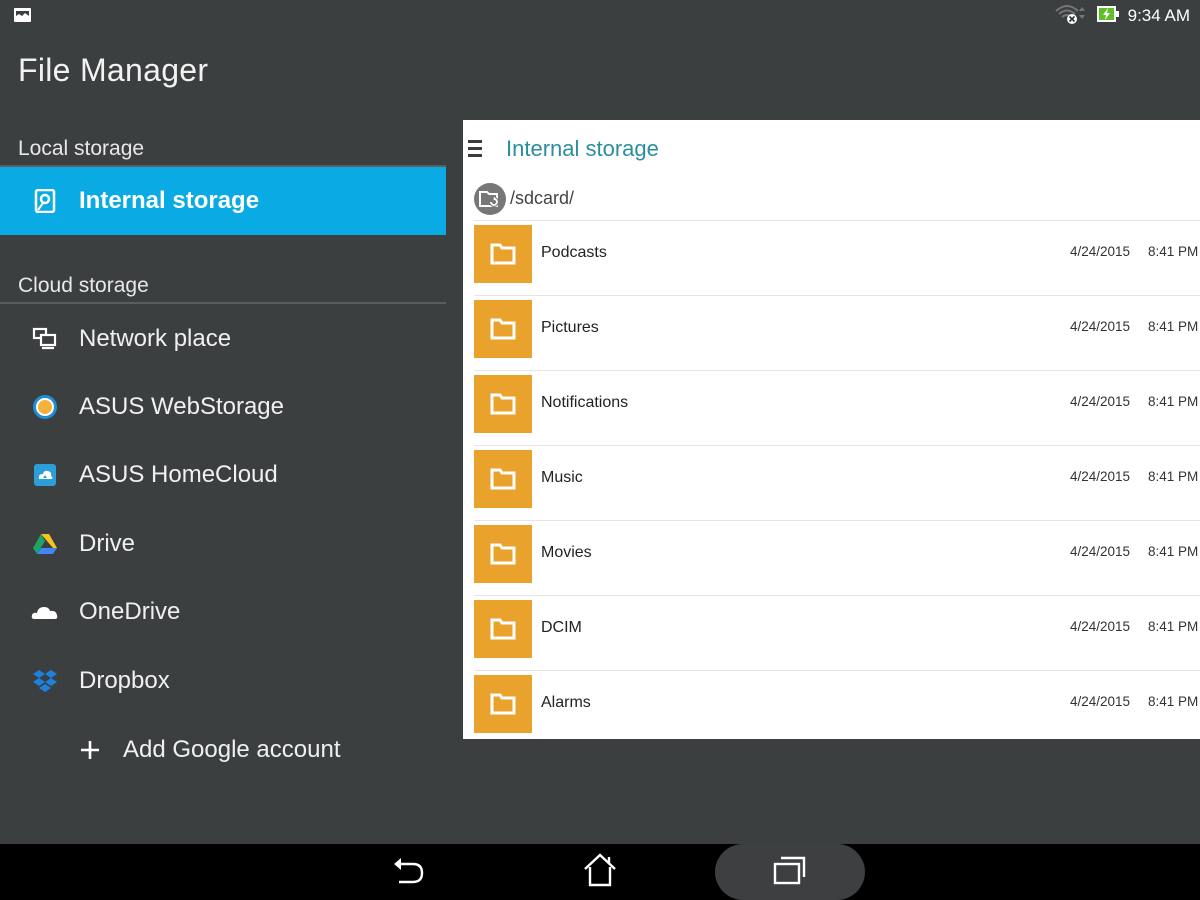 The width and height of the screenshot is (1200, 900). I want to click on system-nav-bar, so click(600, 872).